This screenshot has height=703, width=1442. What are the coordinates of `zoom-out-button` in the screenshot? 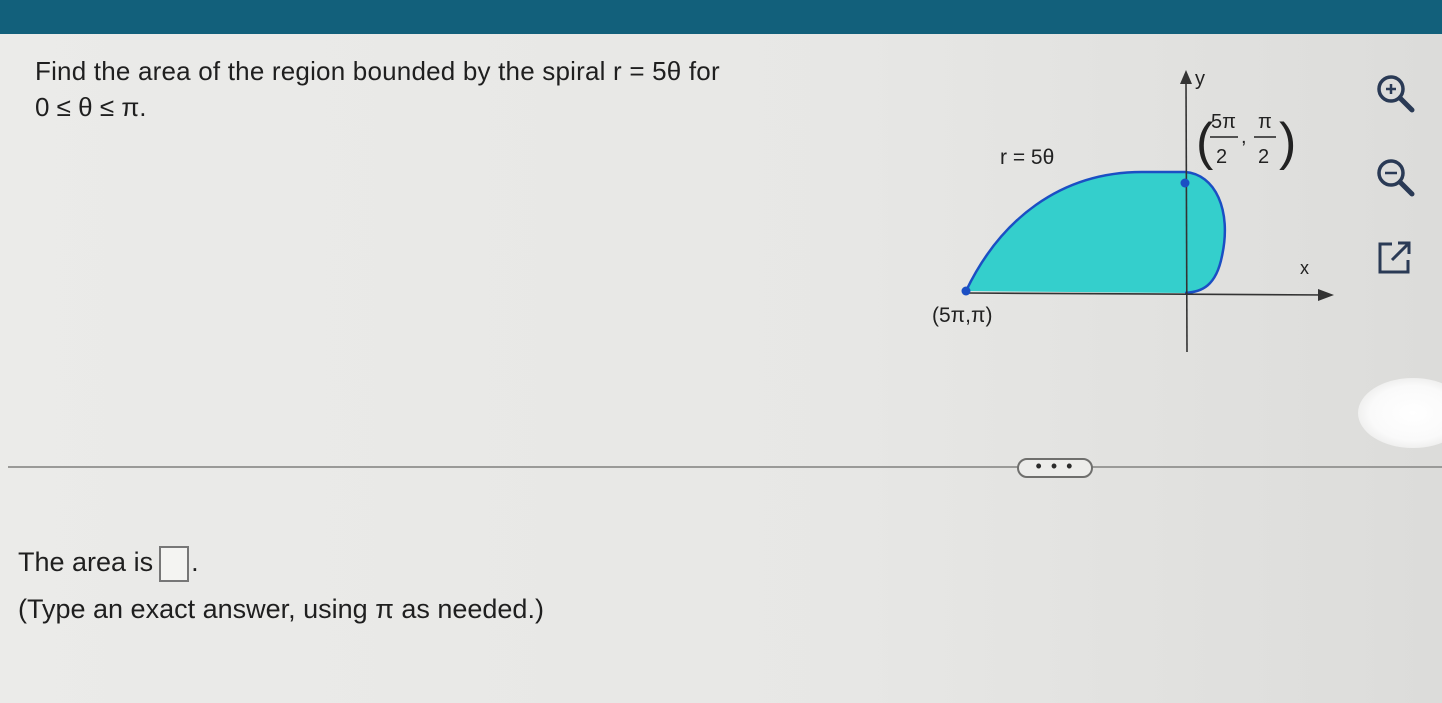 It's located at (1395, 177).